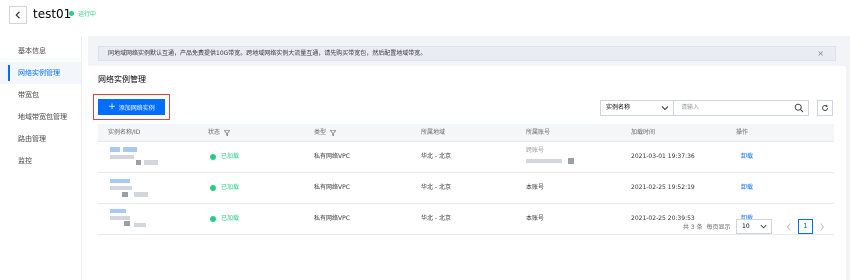 The height and width of the screenshot is (280, 850). I want to click on search-field-select: 实例名称, so click(637, 108).